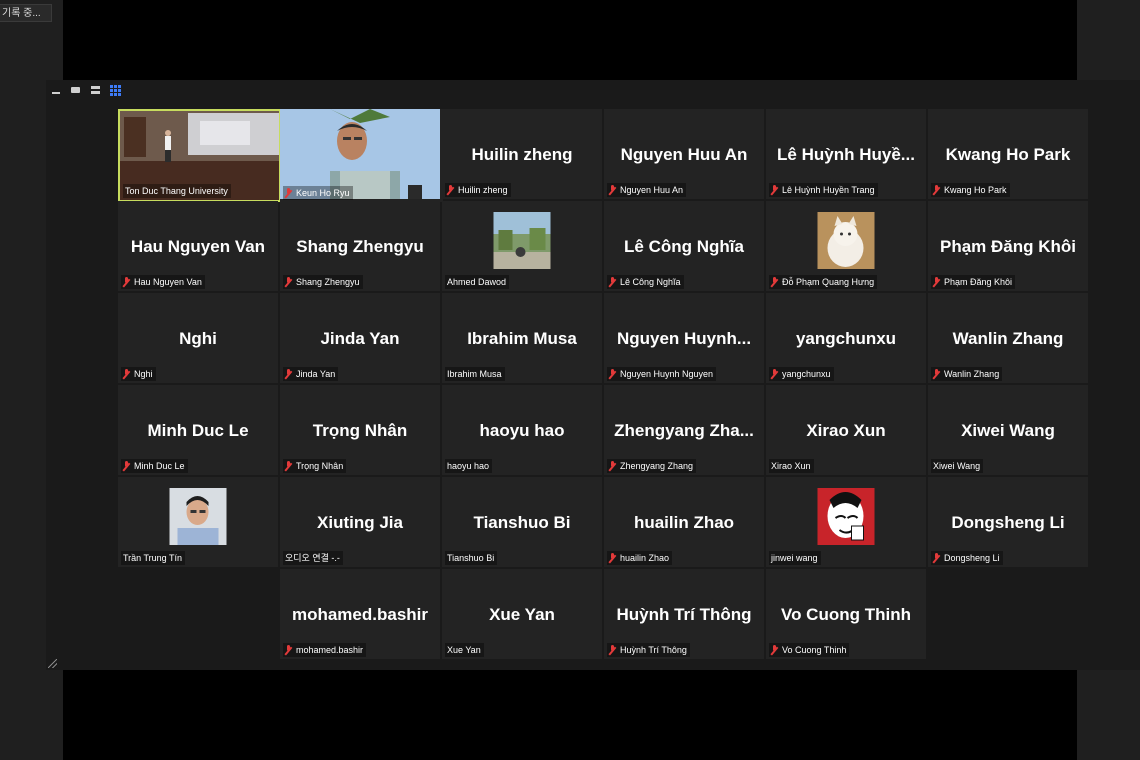 The height and width of the screenshot is (760, 1140). Describe the element at coordinates (198, 522) in the screenshot. I see `participant-tile: Trần Trung Tín` at that location.